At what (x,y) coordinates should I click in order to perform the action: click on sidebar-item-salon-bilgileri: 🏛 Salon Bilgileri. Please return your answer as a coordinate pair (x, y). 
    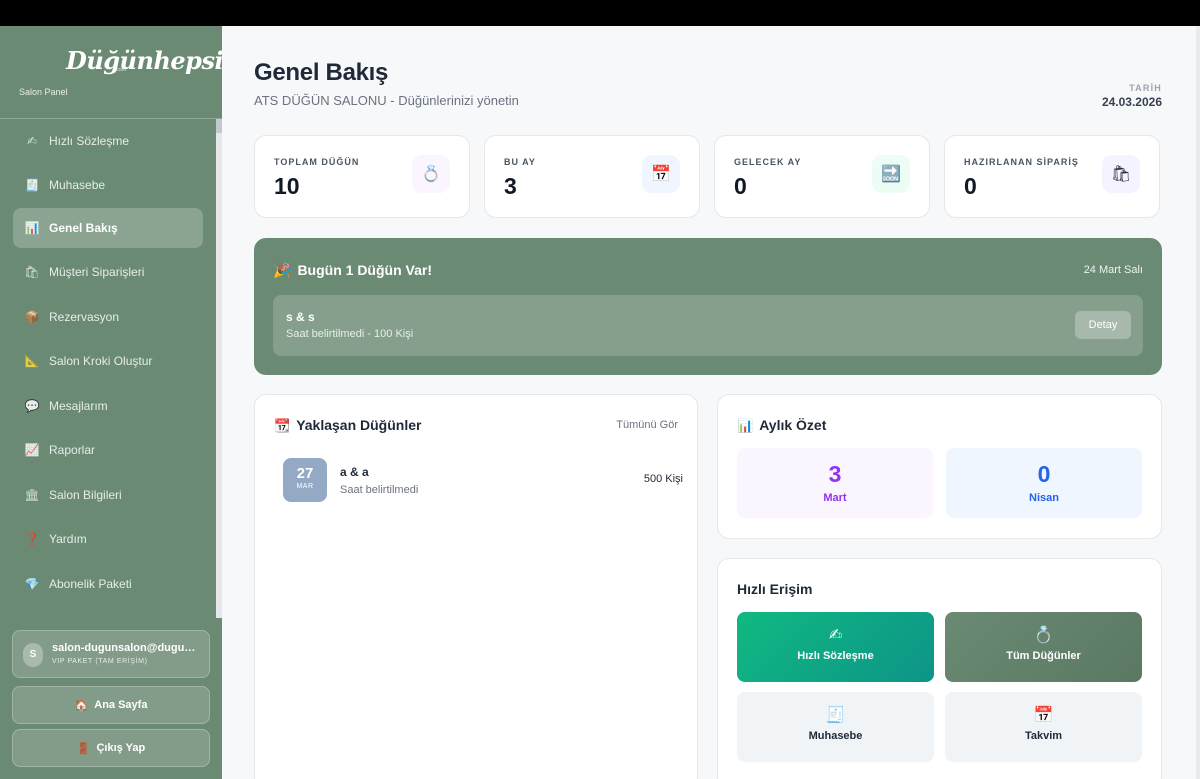
    Looking at the image, I should click on (108, 495).